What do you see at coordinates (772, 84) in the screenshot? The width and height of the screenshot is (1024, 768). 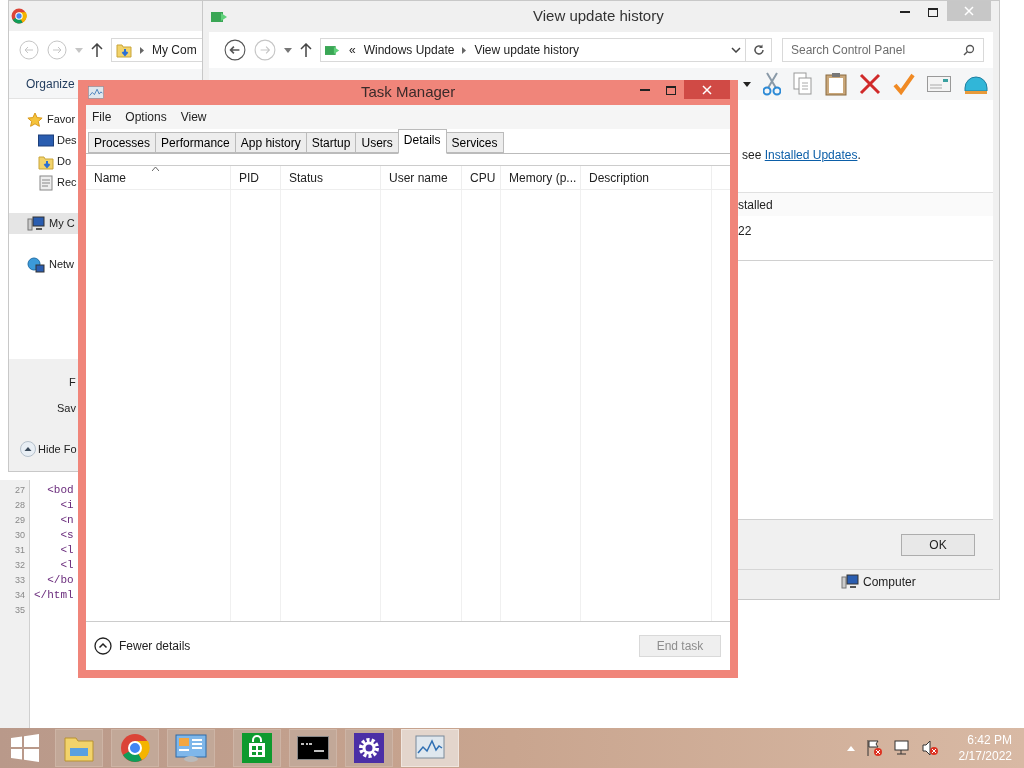 I see `scissors-icon` at bounding box center [772, 84].